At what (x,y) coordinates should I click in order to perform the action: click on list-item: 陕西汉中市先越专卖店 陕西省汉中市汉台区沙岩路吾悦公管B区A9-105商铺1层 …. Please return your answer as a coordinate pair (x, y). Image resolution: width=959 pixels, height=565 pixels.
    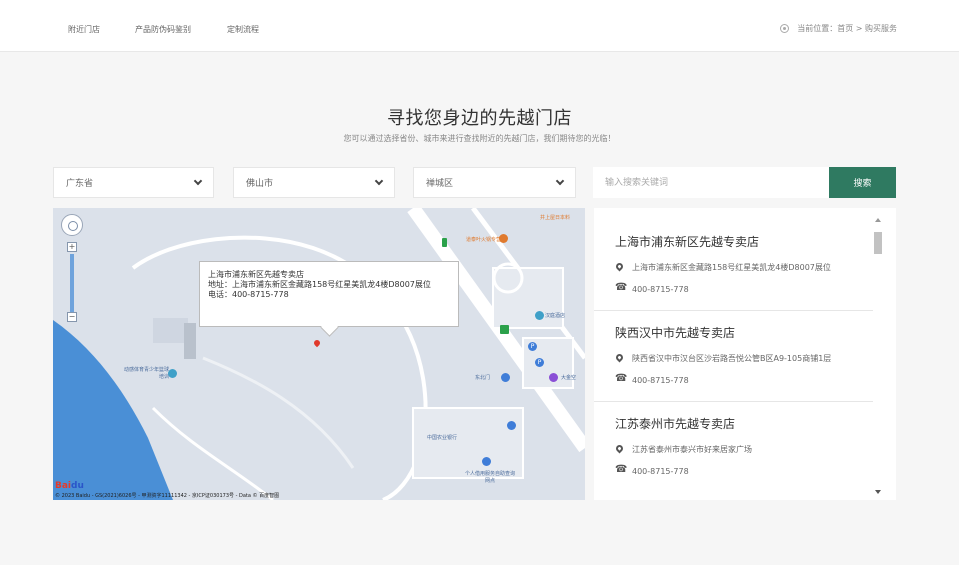
    Looking at the image, I should click on (744, 354).